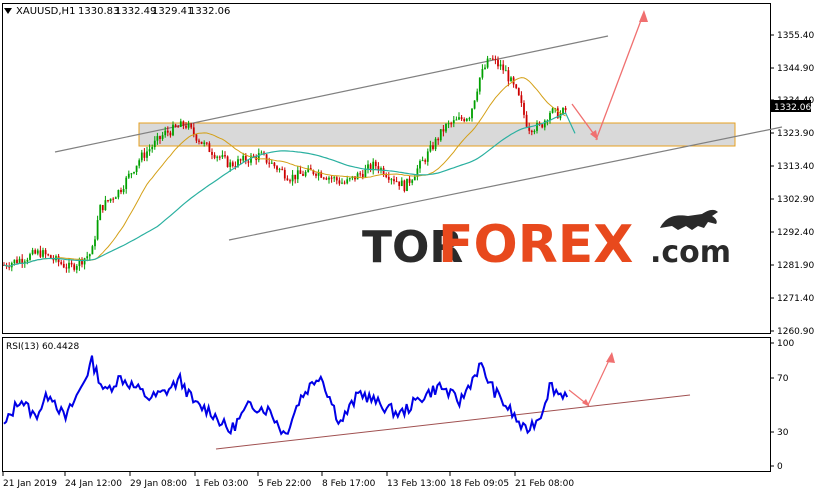 The width and height of the screenshot is (815, 494). What do you see at coordinates (479, 484) in the screenshot?
I see `time-tick-label: 18 Feb 09:05` at bounding box center [479, 484].